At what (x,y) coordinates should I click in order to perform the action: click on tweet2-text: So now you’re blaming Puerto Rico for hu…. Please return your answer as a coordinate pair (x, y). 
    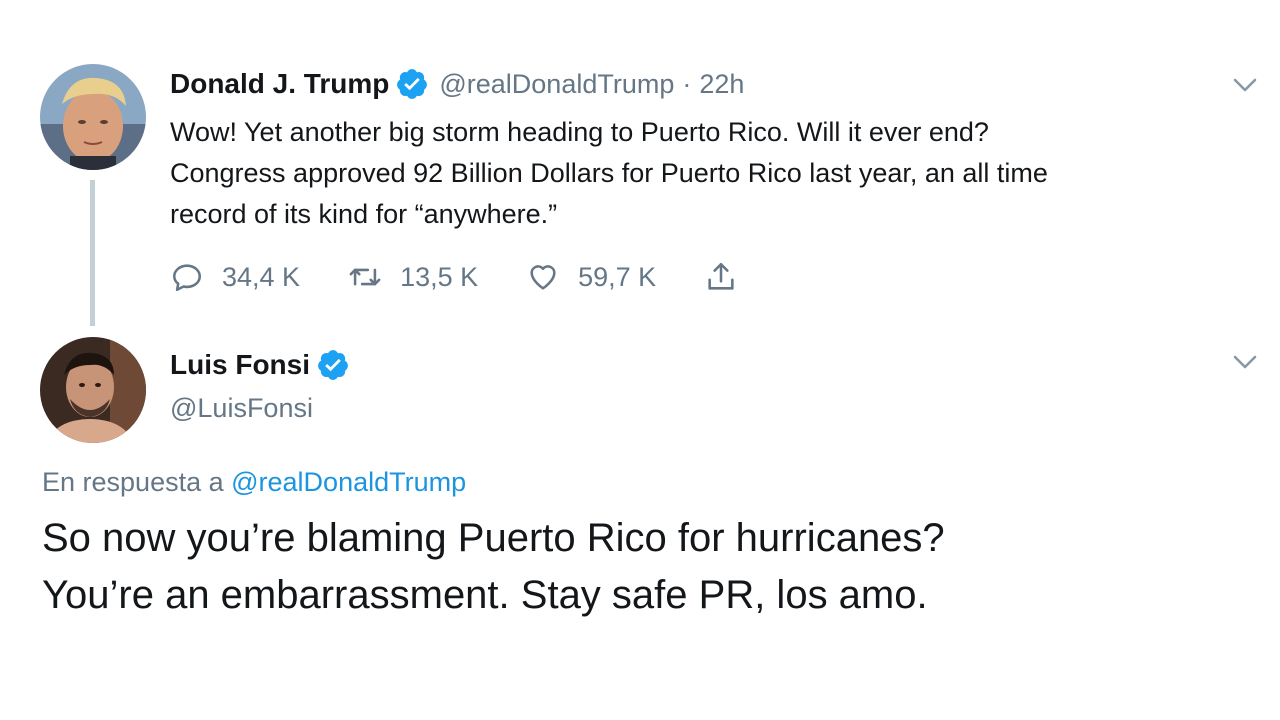
    Looking at the image, I should click on (642, 567).